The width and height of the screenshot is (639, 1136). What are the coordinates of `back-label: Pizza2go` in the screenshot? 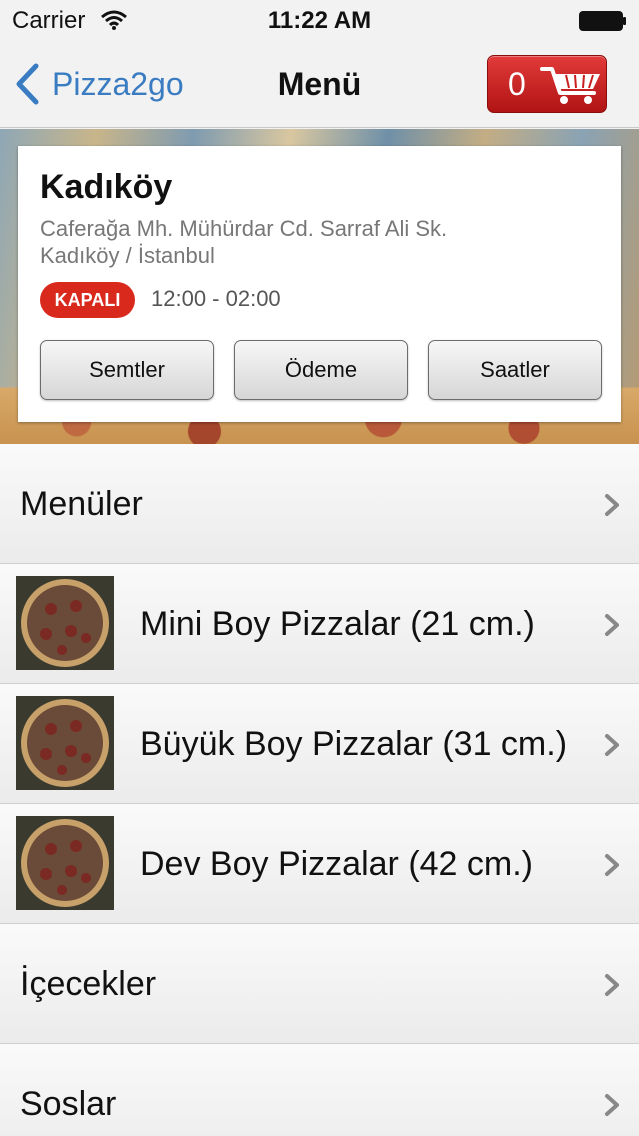 It's located at (118, 83).